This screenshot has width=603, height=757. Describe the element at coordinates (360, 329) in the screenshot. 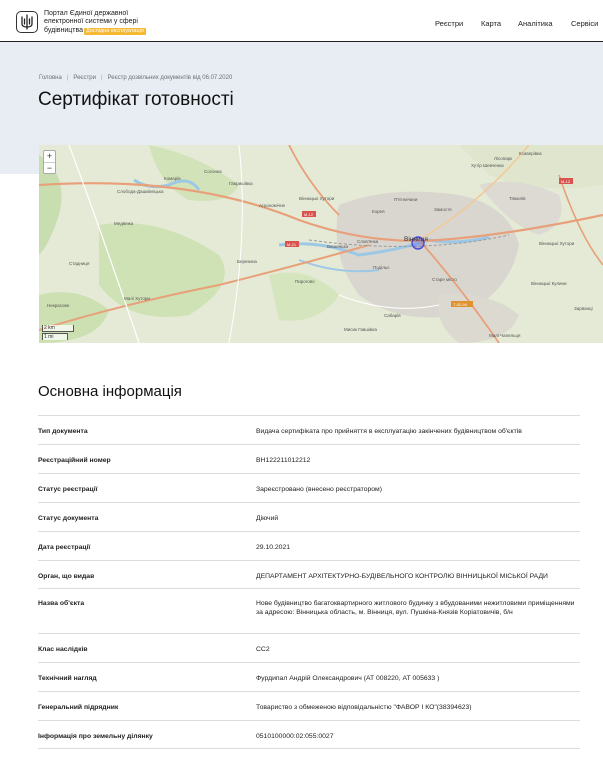

I see `map-label: Мисик Гавшівка` at that location.